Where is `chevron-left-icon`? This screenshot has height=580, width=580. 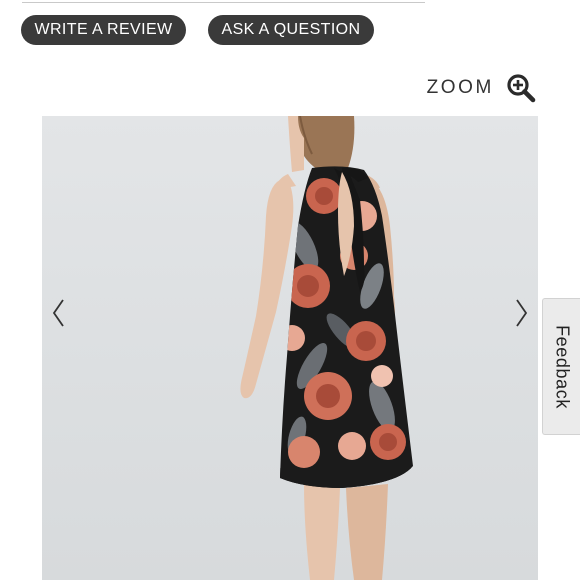 chevron-left-icon is located at coordinates (58, 313).